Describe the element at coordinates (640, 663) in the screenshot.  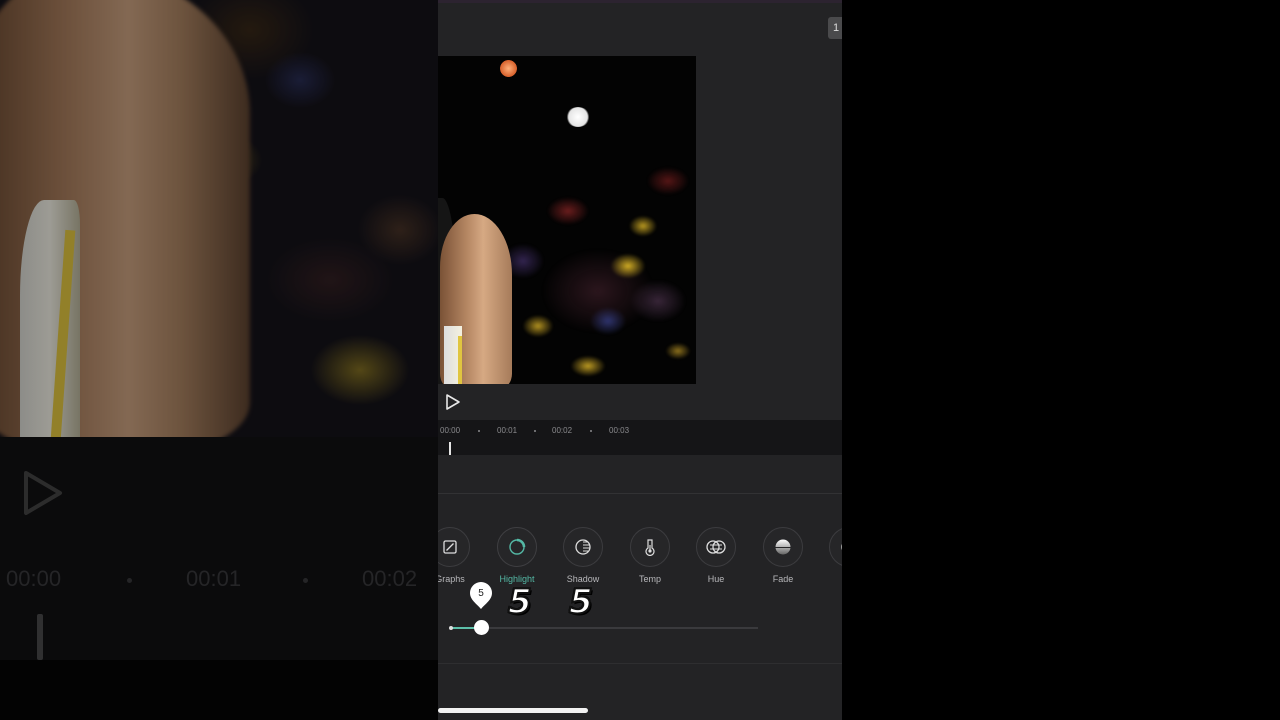
I see `bottom-divider` at that location.